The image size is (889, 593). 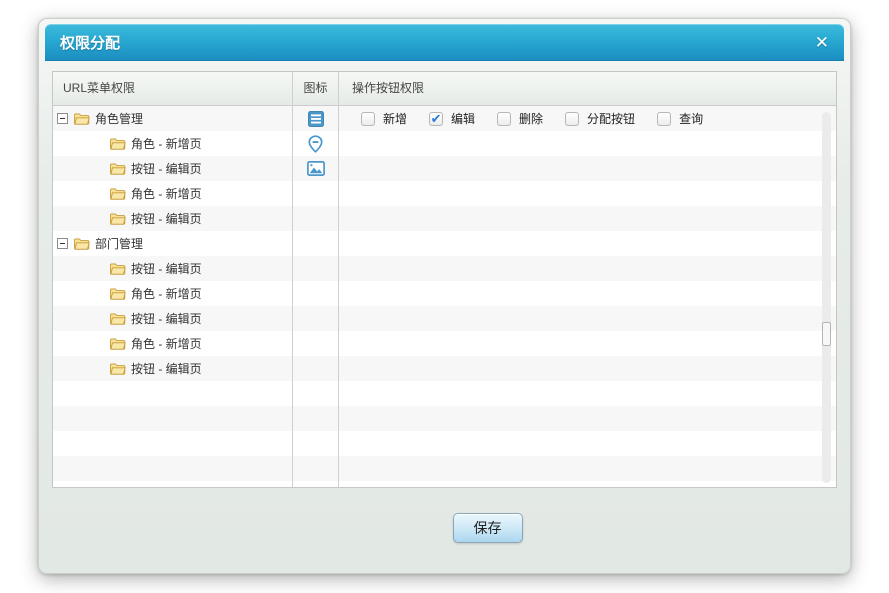 What do you see at coordinates (436, 118) in the screenshot?
I see `checkbox-icon: ✔` at bounding box center [436, 118].